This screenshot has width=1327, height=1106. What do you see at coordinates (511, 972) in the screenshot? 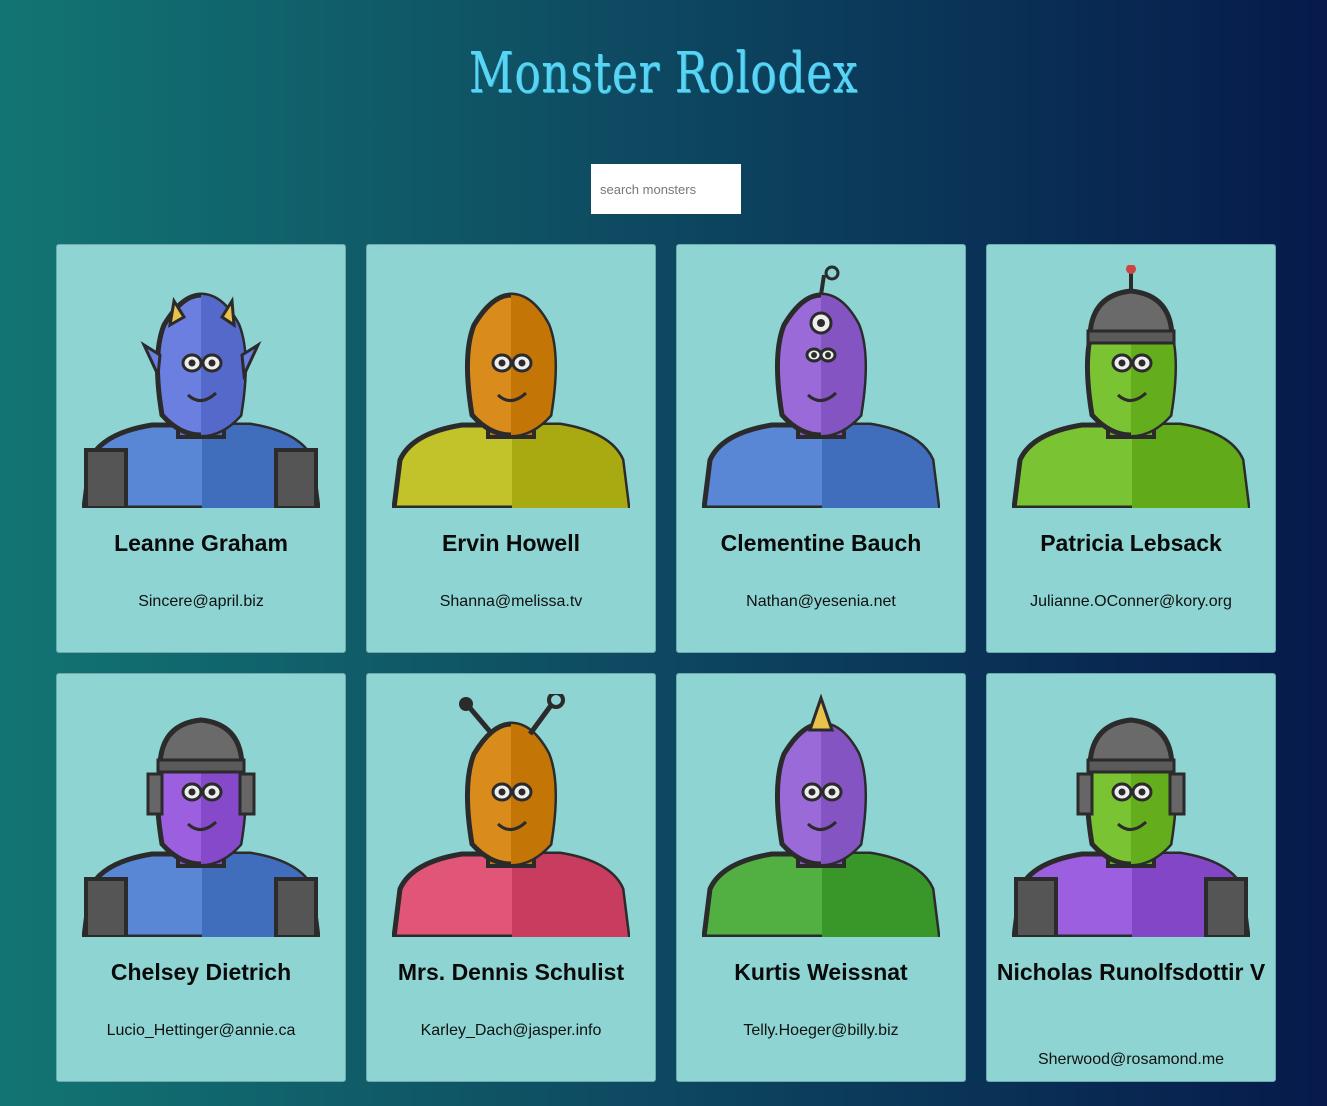
I see `monster-name: Mrs. Dennis Schulist` at bounding box center [511, 972].